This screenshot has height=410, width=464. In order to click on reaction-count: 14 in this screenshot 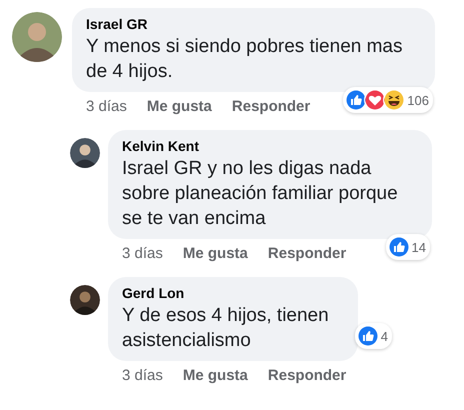, I will do `click(408, 247)`.